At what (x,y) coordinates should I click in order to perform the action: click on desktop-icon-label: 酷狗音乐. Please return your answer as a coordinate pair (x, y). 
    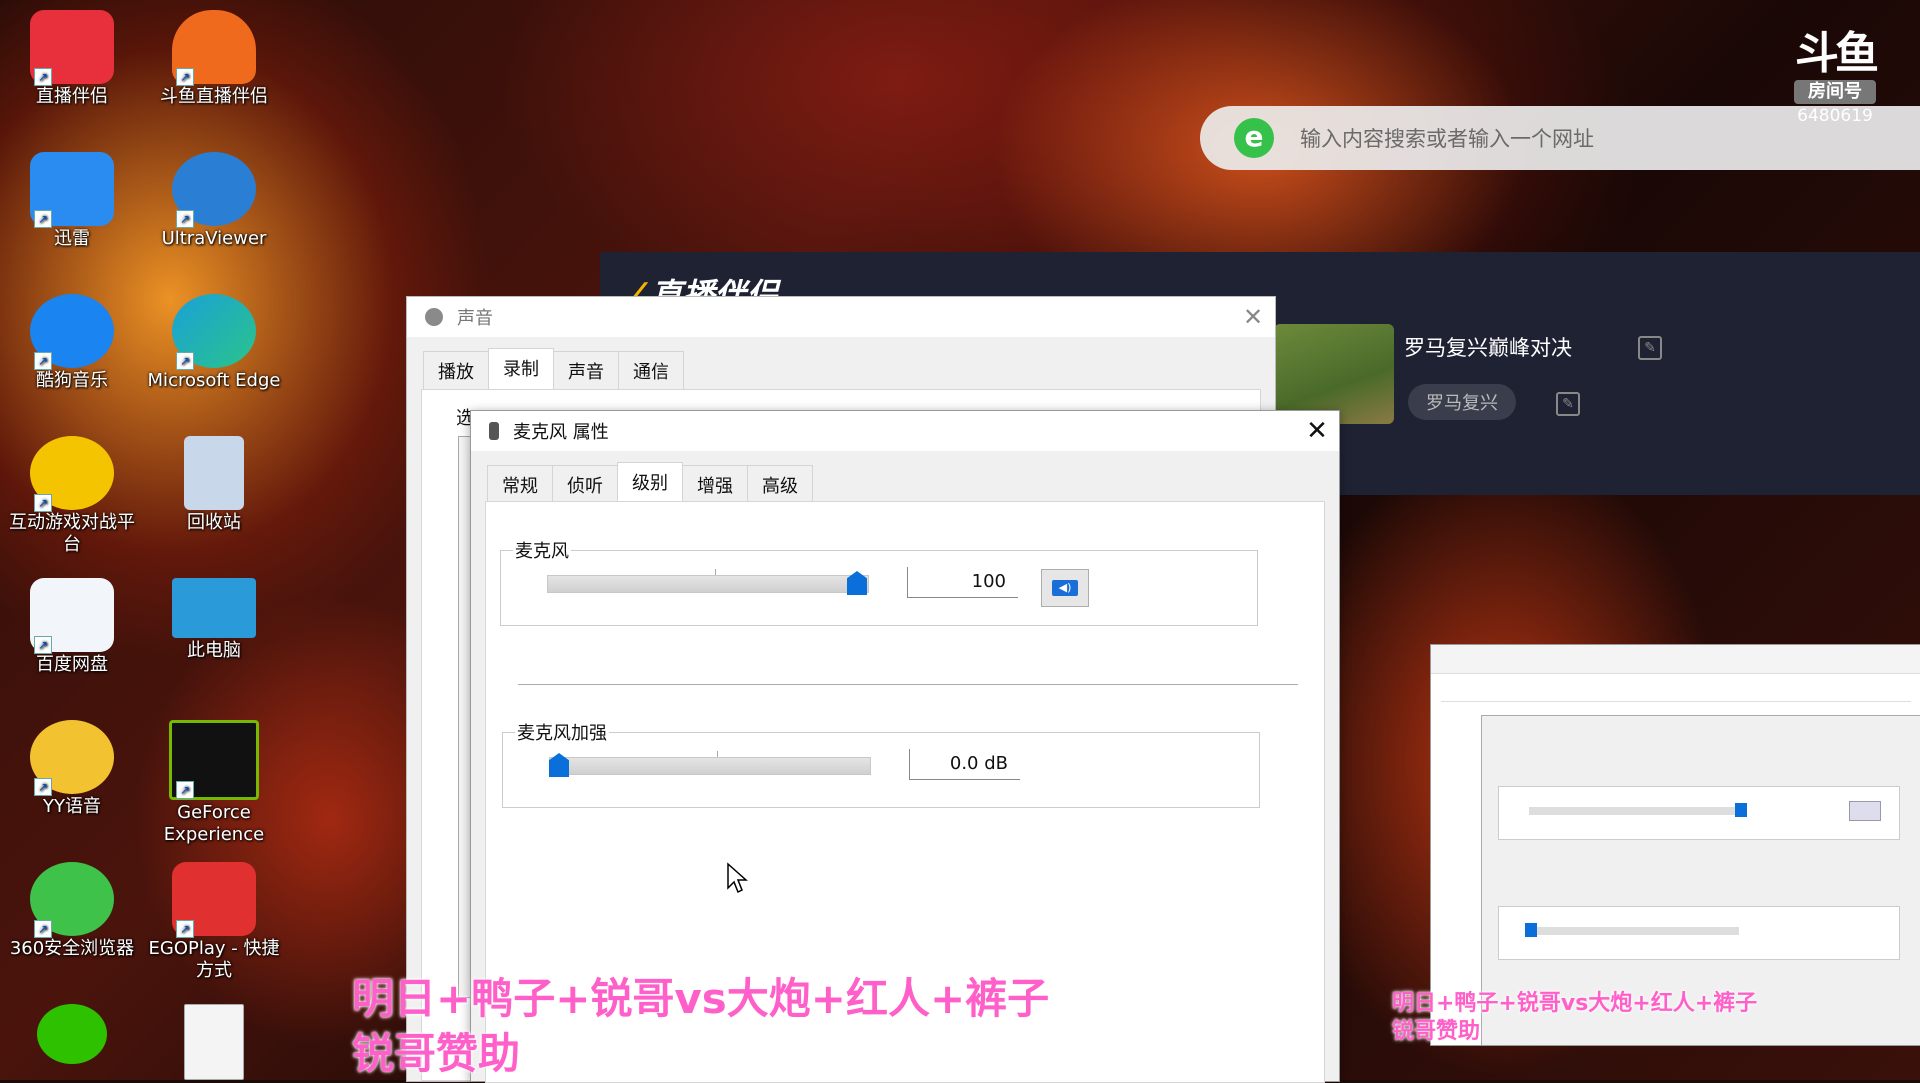
    Looking at the image, I should click on (72, 380).